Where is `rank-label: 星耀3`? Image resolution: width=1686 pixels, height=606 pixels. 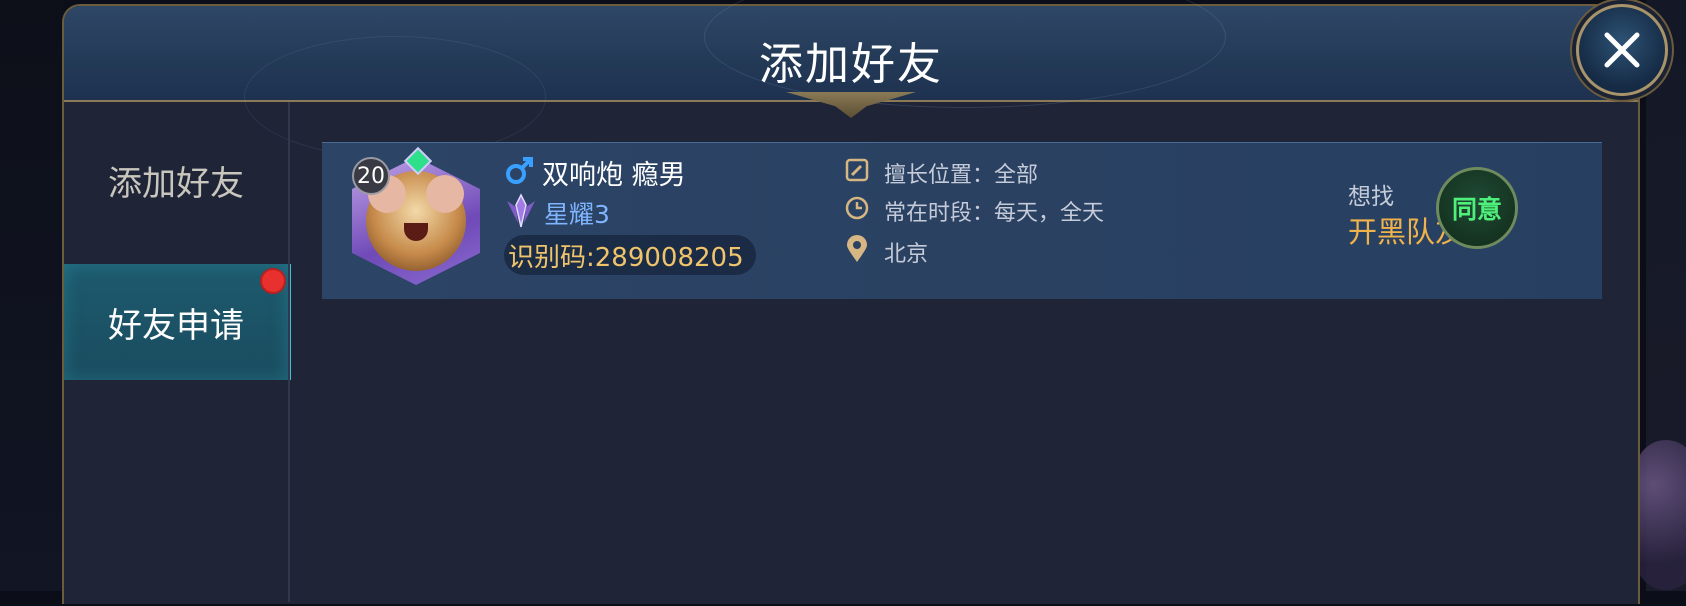 rank-label: 星耀3 is located at coordinates (577, 214).